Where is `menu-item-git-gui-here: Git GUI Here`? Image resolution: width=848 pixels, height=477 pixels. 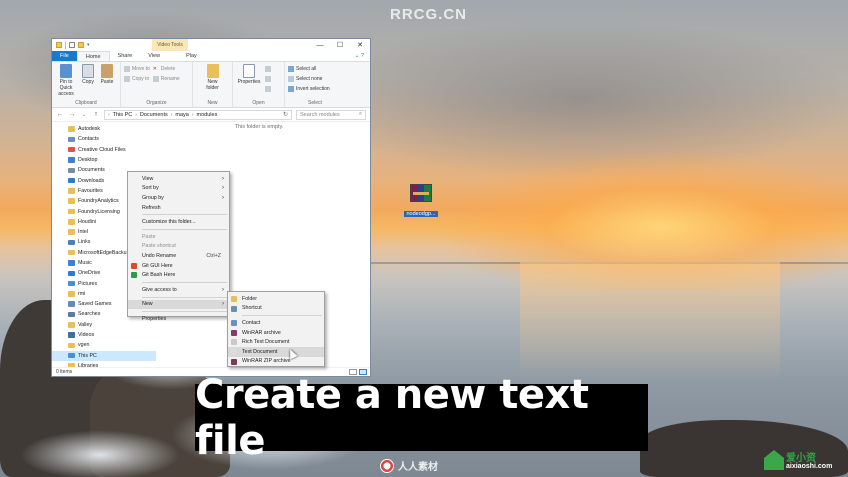
menu-item-git-gui-here: Git GUI Here is located at coordinates (178, 266).